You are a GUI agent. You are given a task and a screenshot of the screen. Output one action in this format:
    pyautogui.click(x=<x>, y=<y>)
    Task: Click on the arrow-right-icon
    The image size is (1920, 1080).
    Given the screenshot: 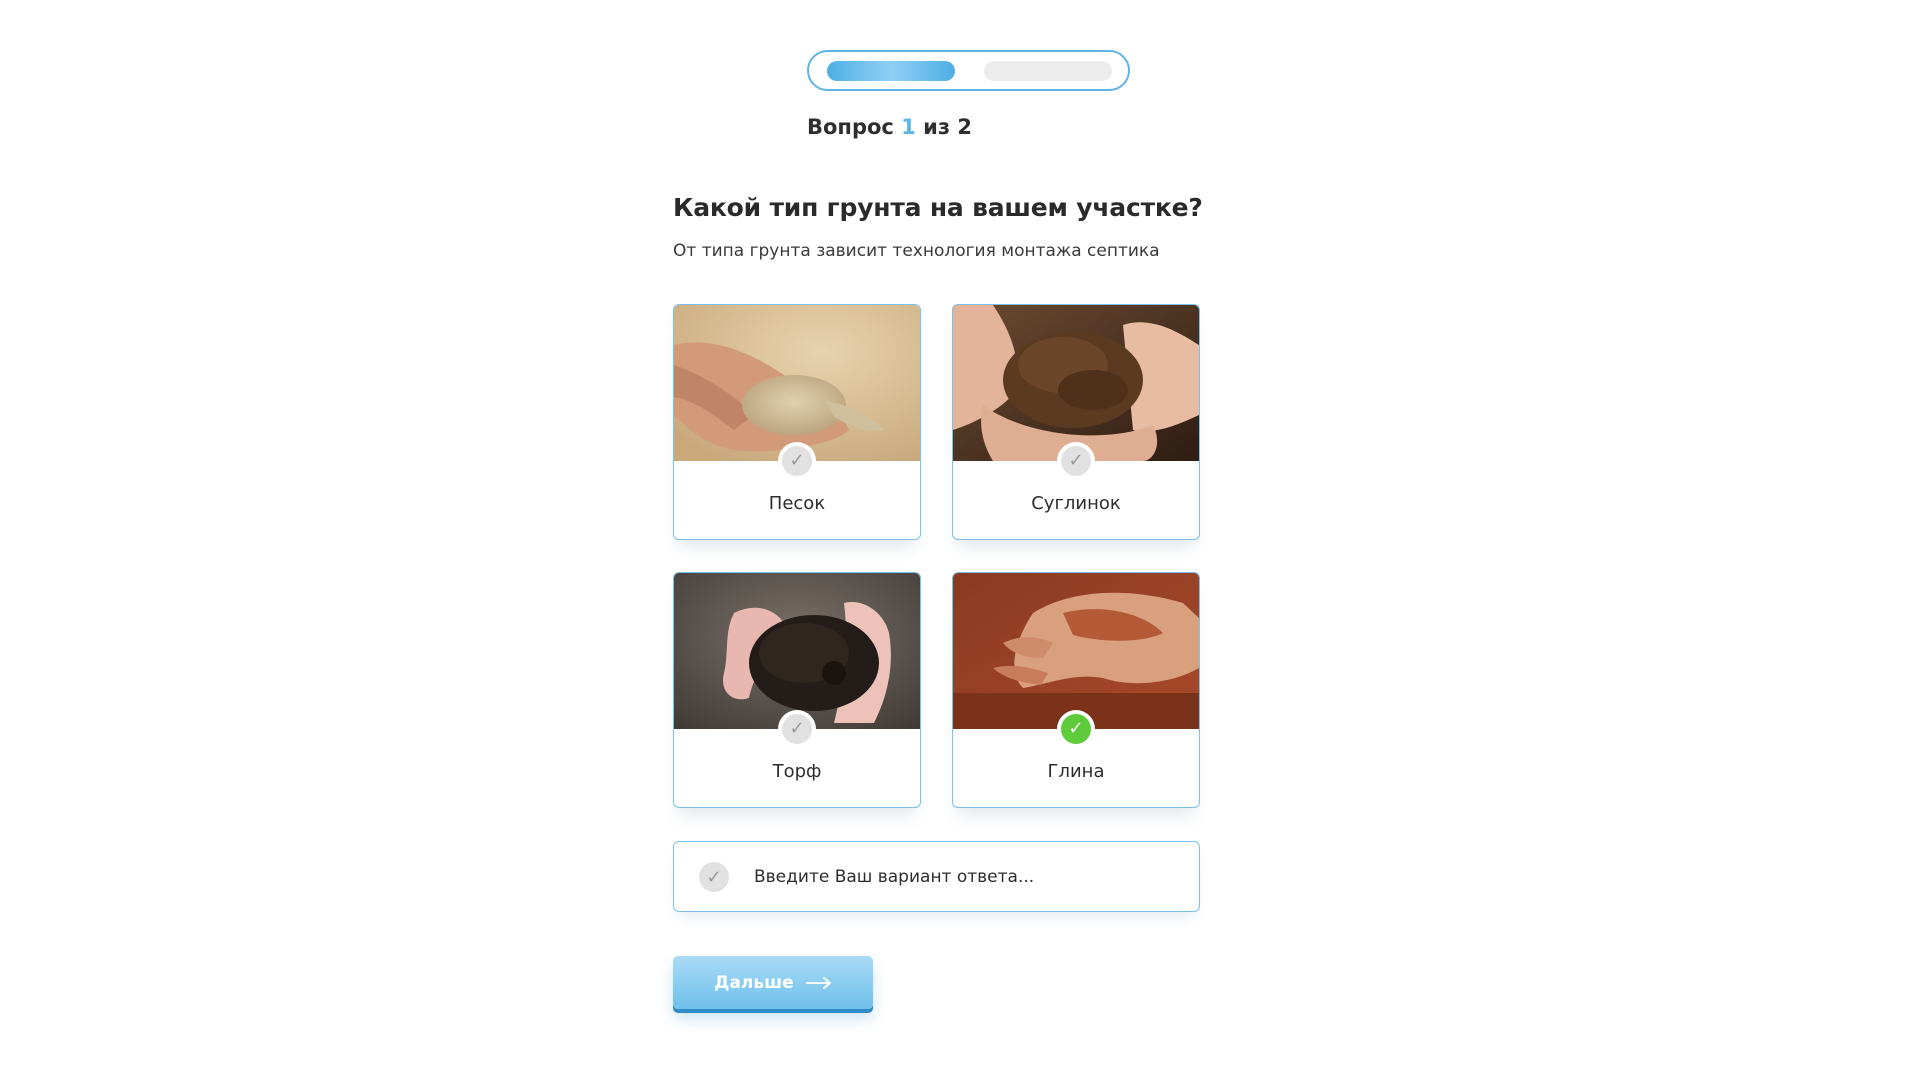 What is the action you would take?
    pyautogui.click(x=818, y=982)
    